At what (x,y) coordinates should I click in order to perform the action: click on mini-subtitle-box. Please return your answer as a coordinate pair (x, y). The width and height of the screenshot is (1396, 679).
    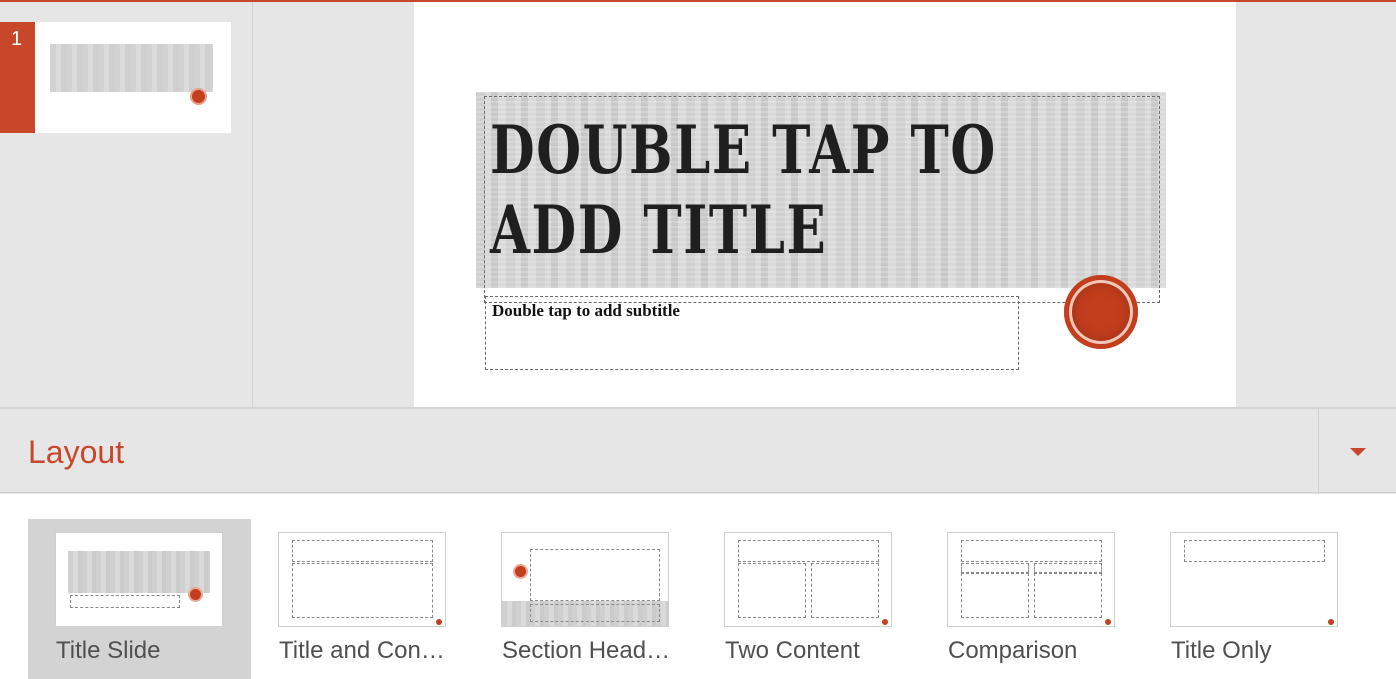
    Looking at the image, I should click on (125, 601).